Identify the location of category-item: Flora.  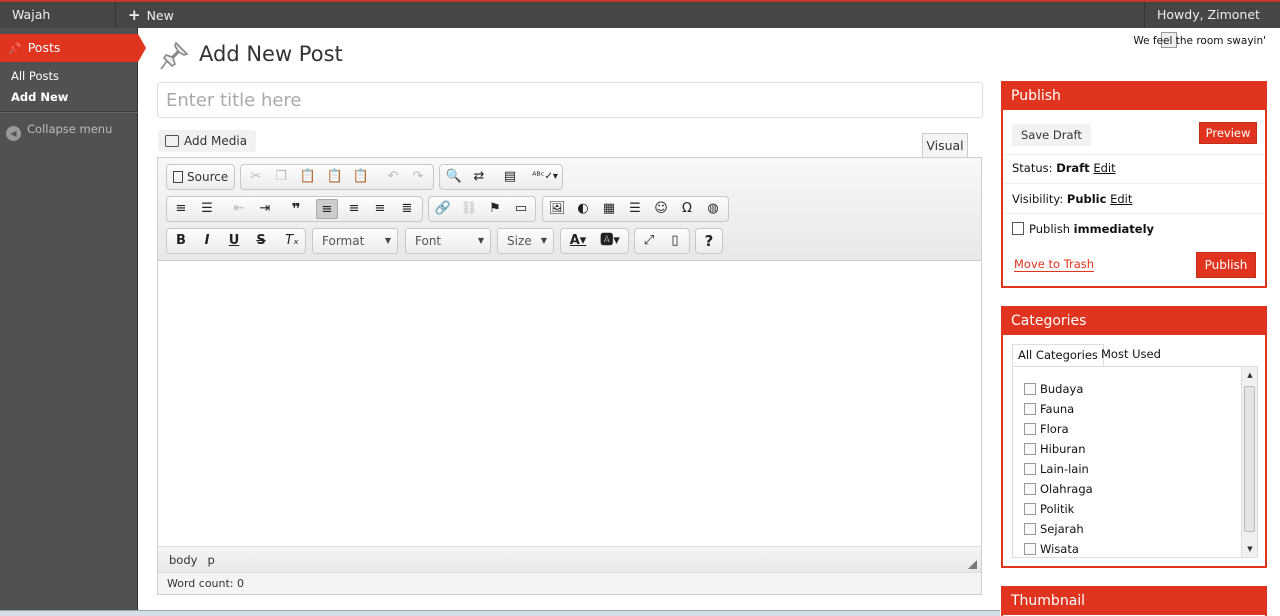
(1046, 429).